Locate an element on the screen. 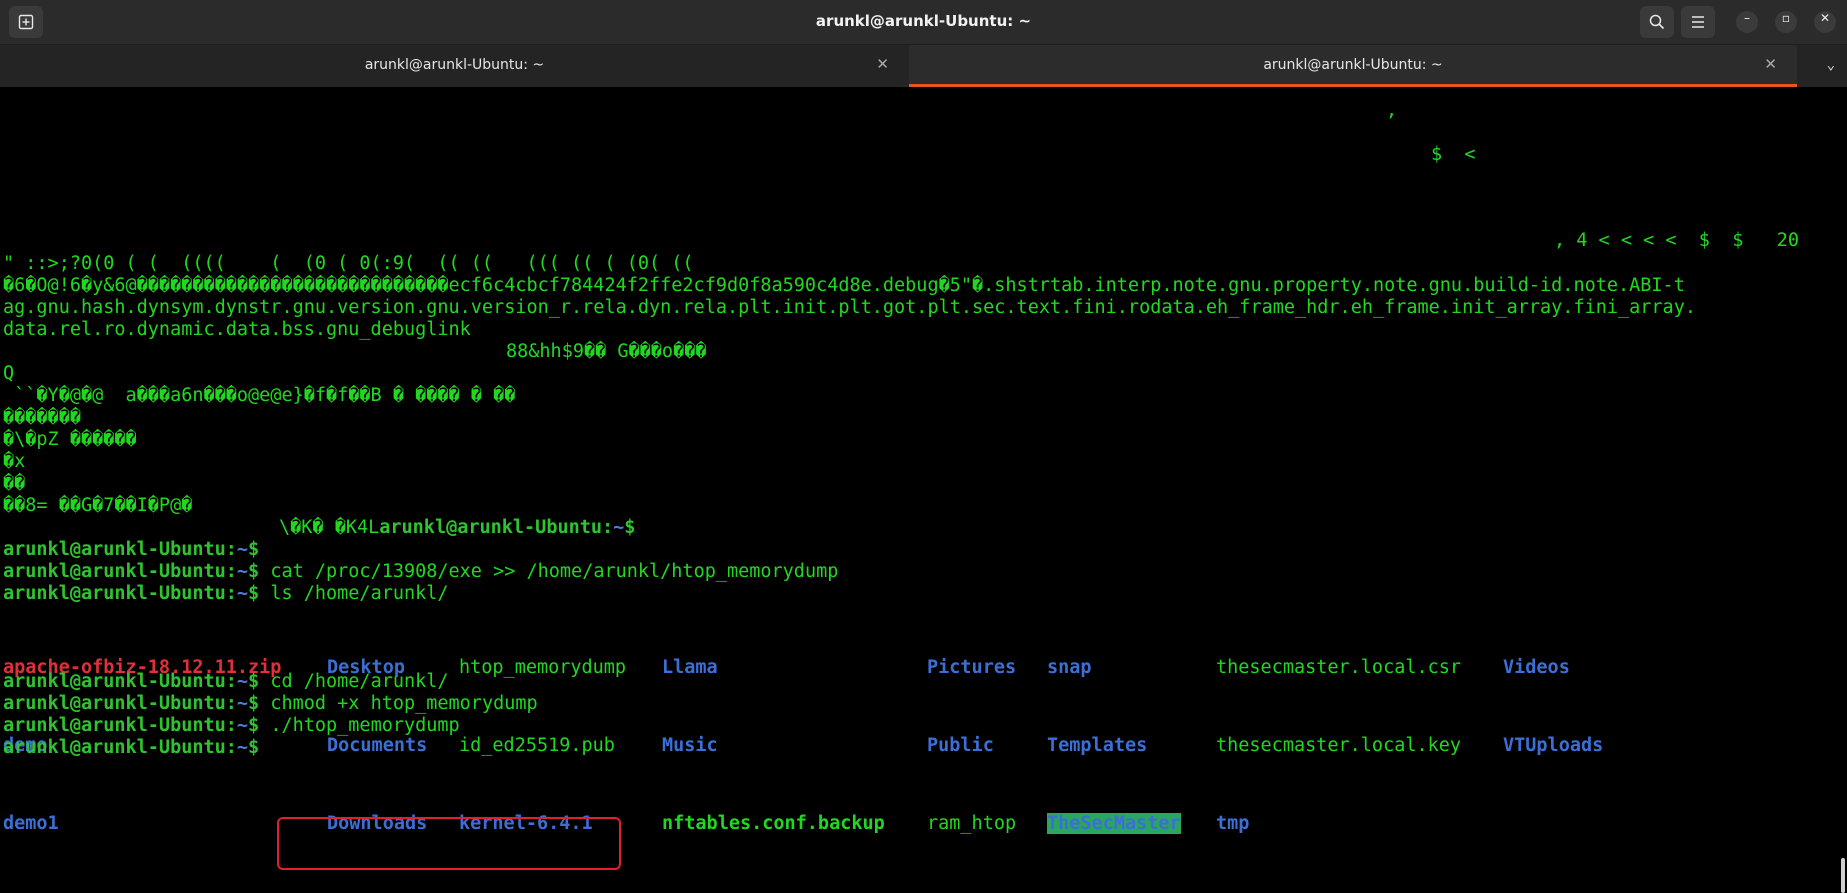  ls-entry: ram_htop is located at coordinates (972, 823).